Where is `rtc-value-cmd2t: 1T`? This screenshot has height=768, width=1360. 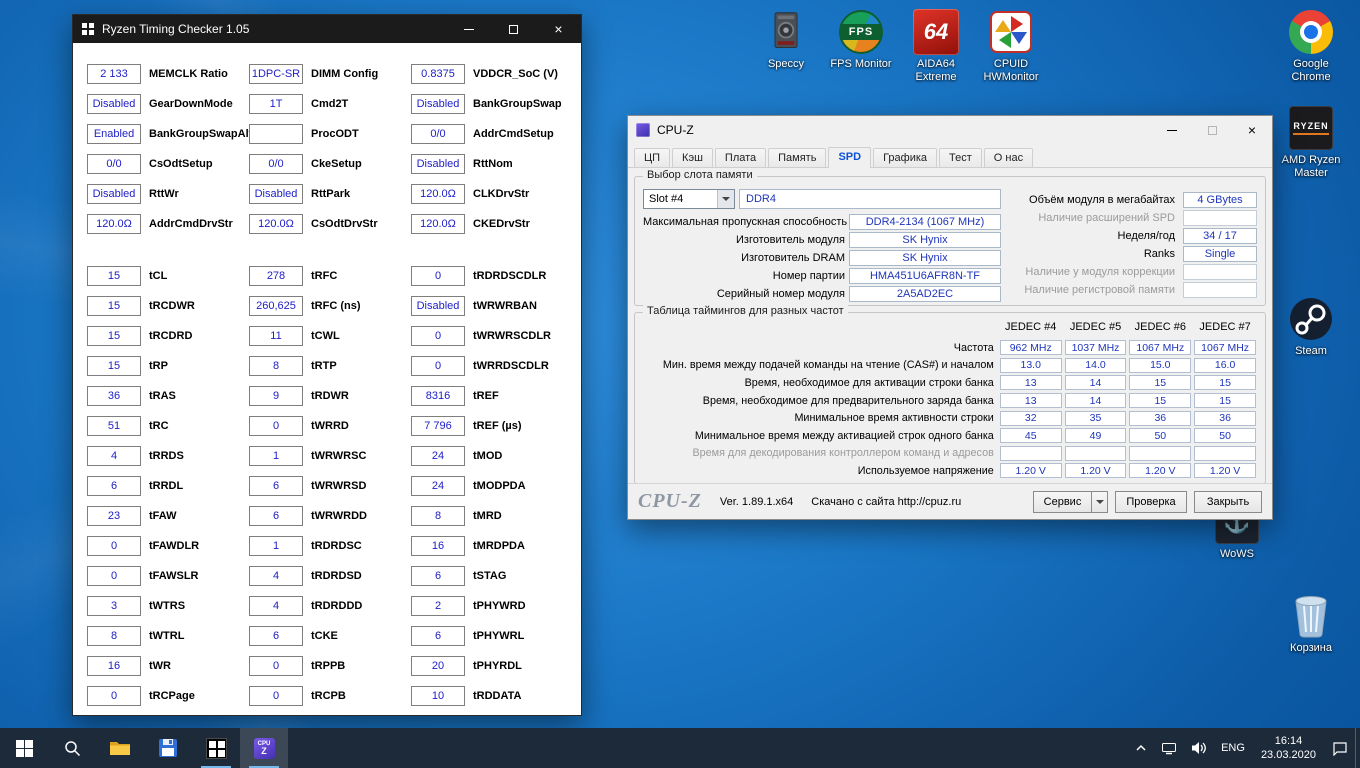
rtc-value-cmd2t: 1T is located at coordinates (276, 104).